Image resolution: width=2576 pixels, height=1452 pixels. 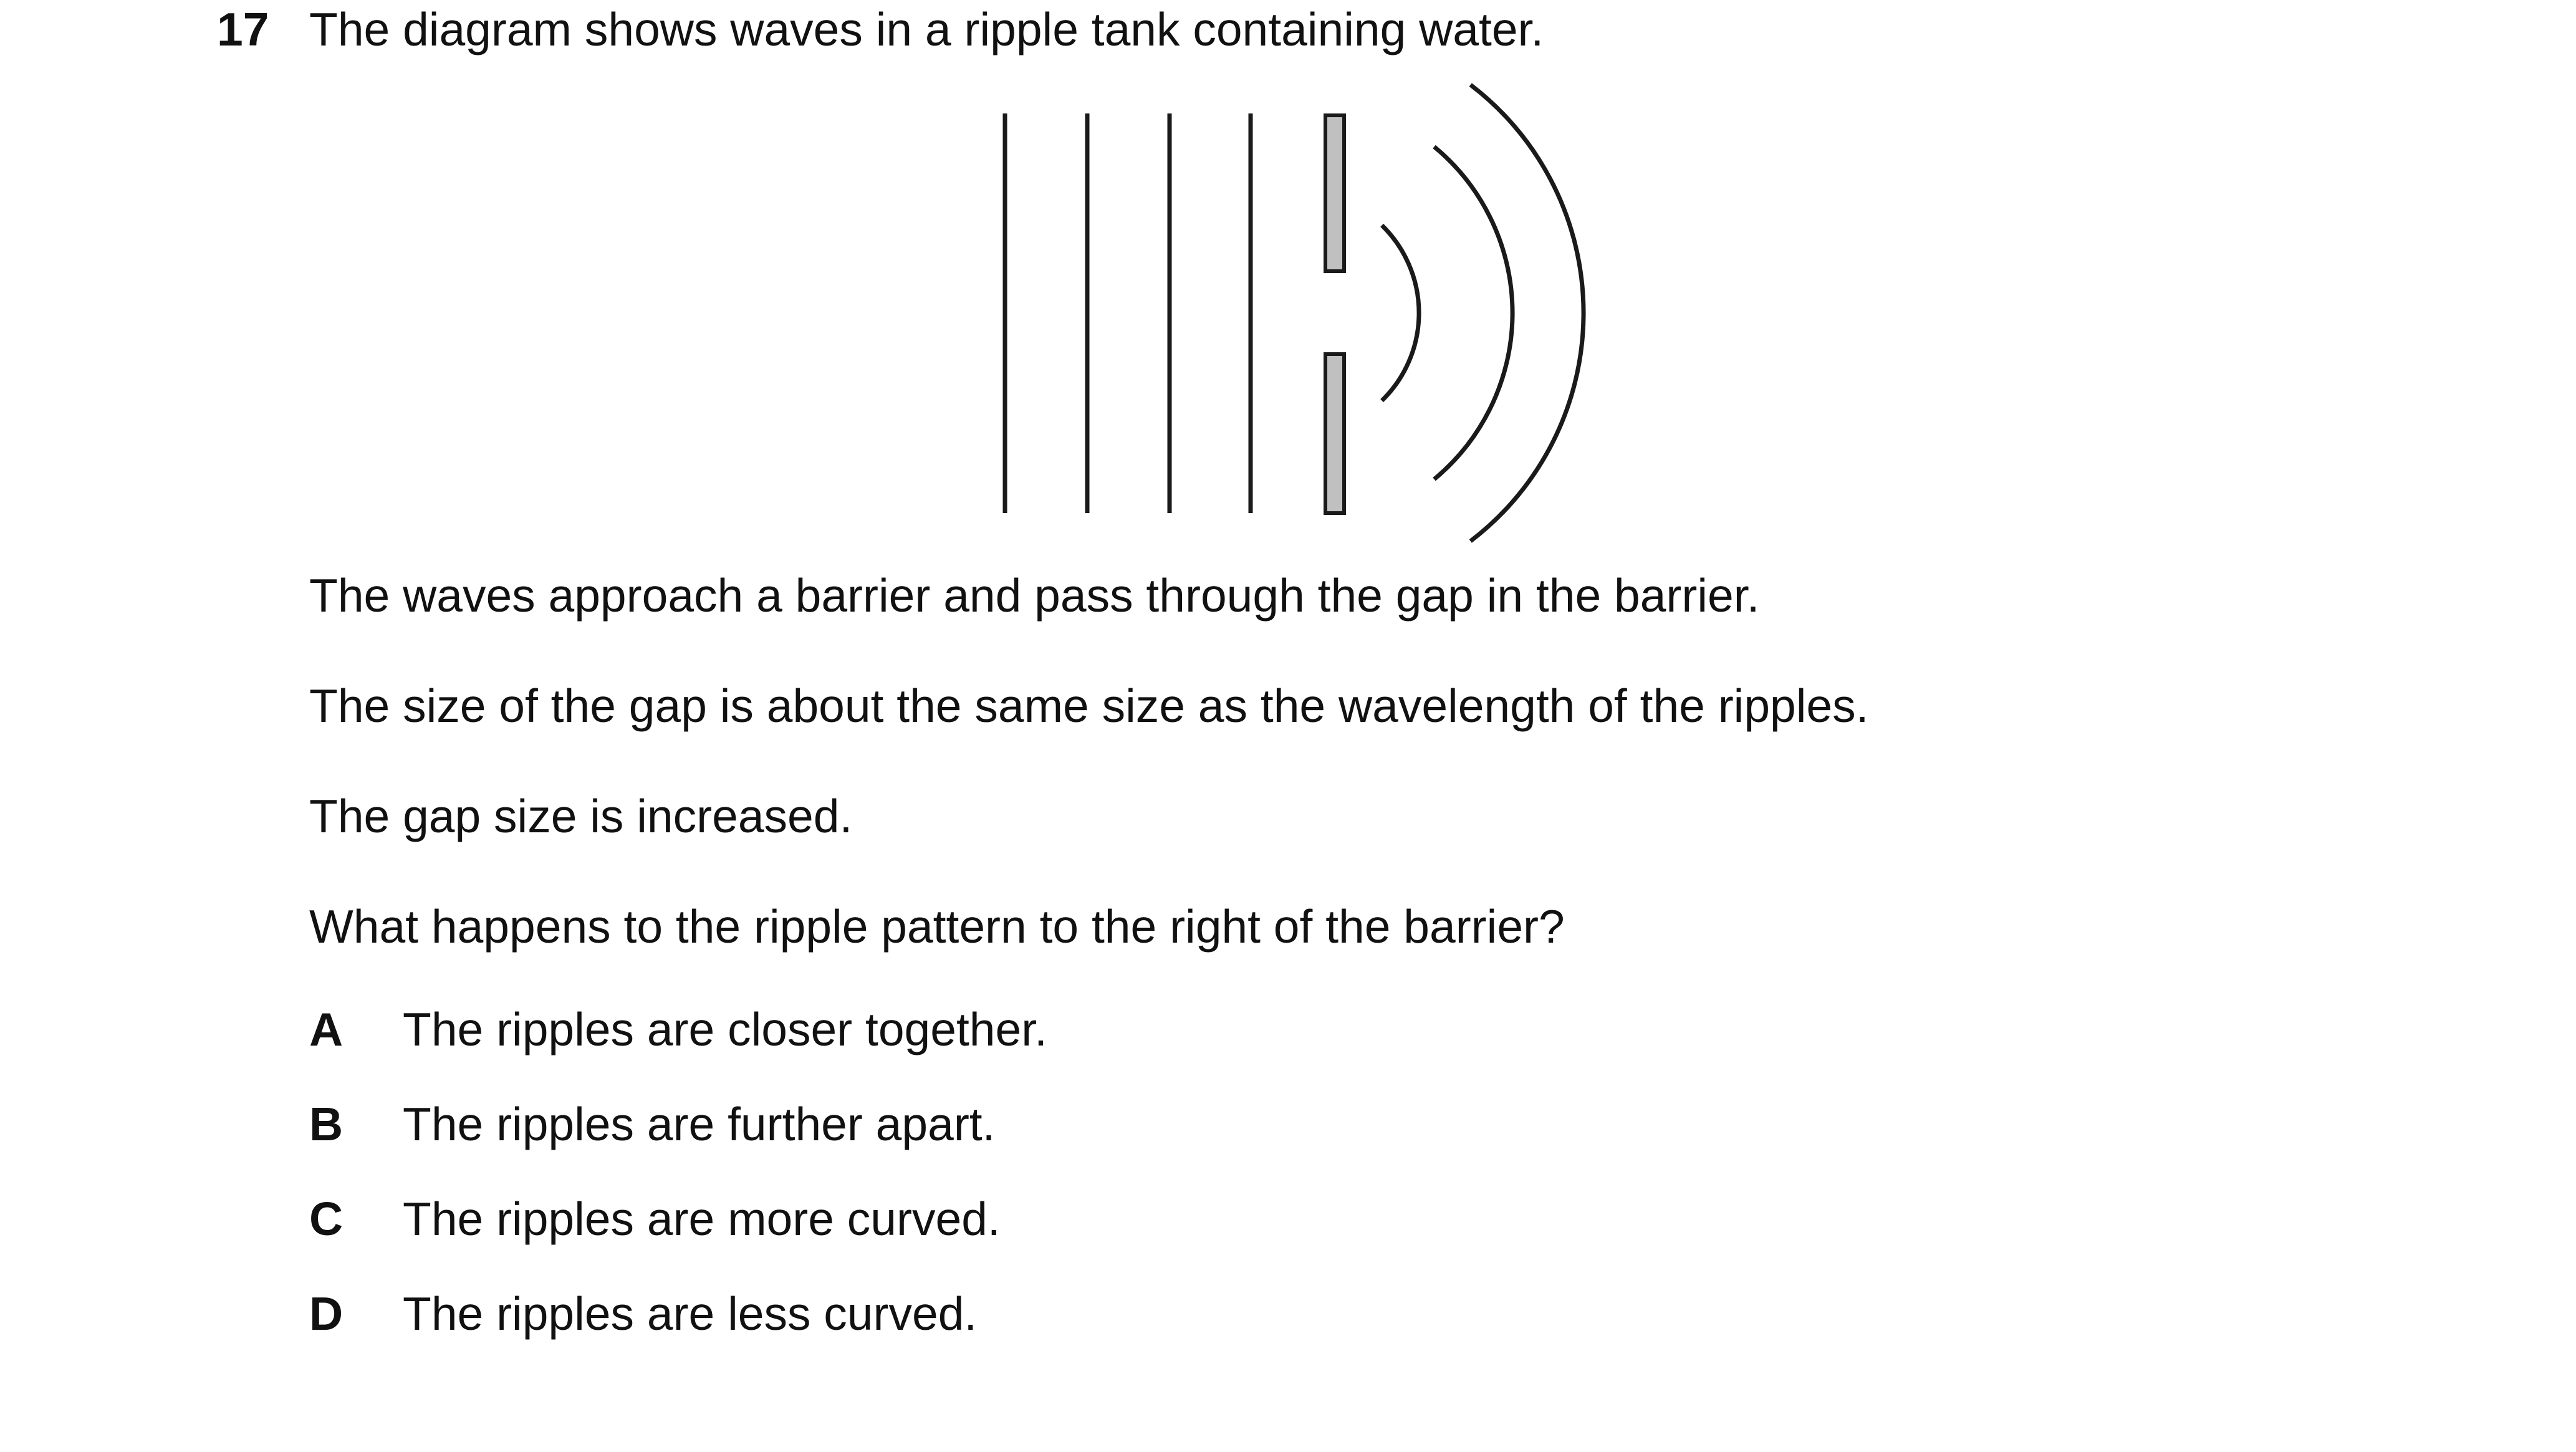 What do you see at coordinates (702, 1219) in the screenshot?
I see `option-c-text: The ripples are more curved.` at bounding box center [702, 1219].